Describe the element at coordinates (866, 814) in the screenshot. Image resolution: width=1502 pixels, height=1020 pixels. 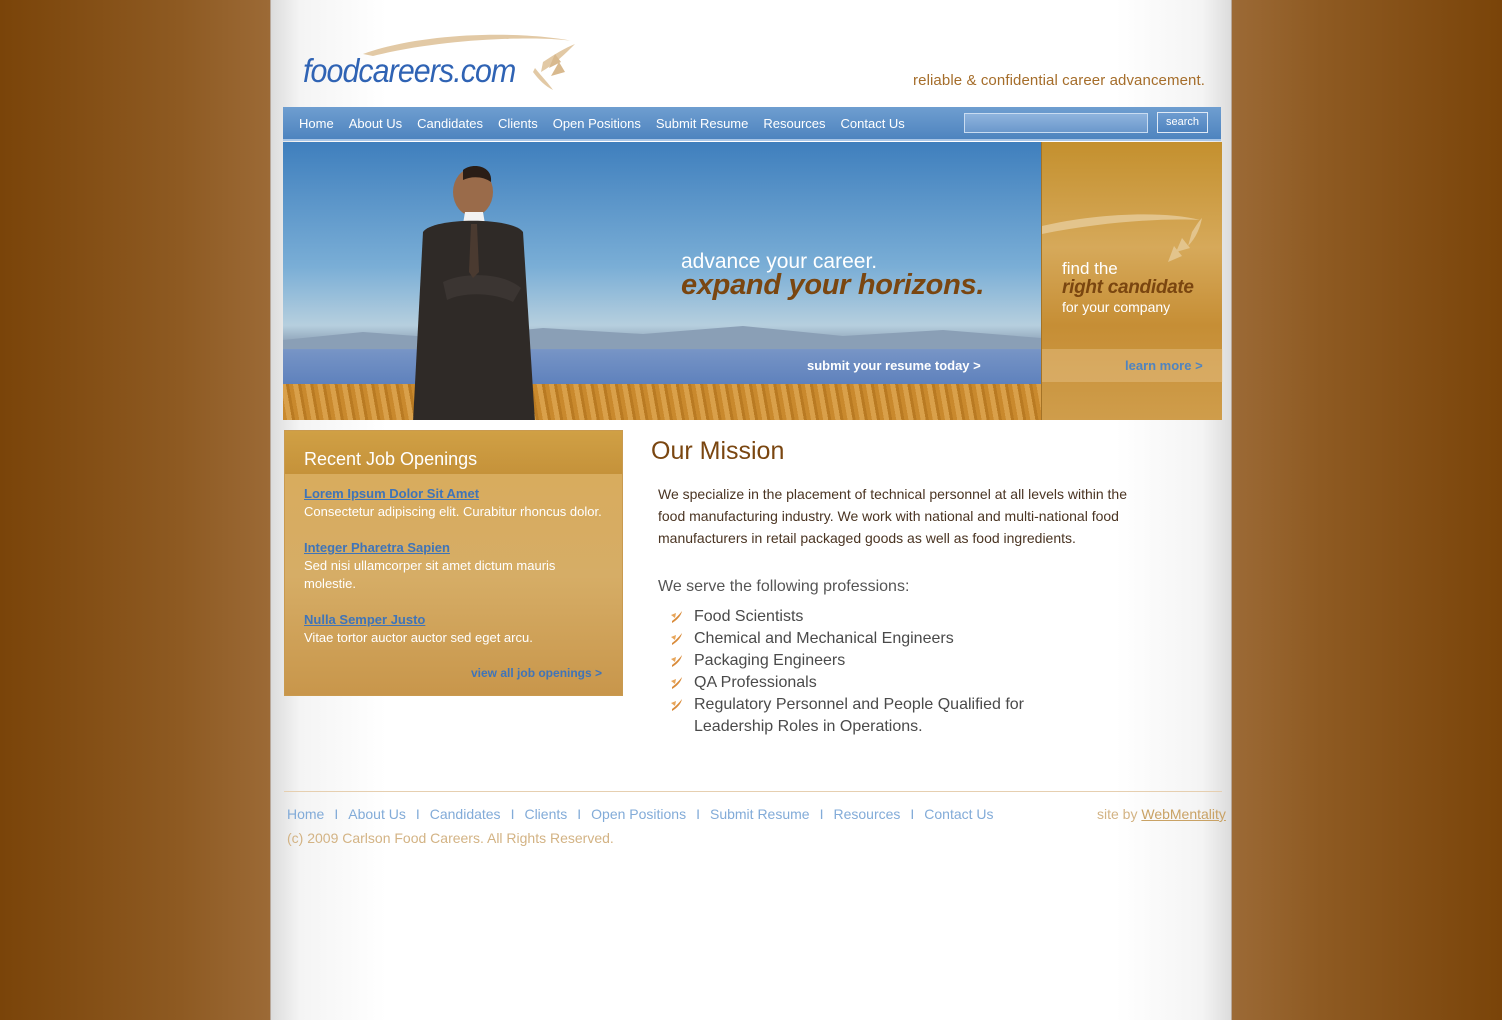
I see `footer-nav-resources: Resources` at that location.